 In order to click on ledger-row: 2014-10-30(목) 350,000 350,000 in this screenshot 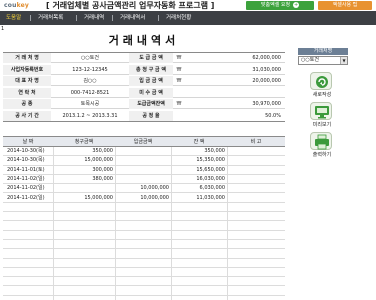, I will do `click(144, 152)`.